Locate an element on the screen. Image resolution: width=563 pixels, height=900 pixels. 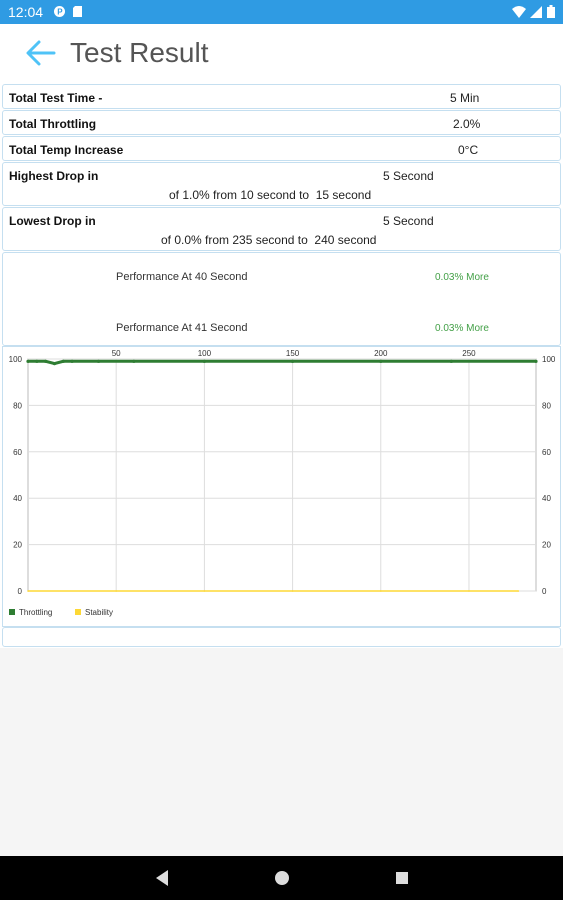
y-tick-label-left: 40 is located at coordinates (17, 498).